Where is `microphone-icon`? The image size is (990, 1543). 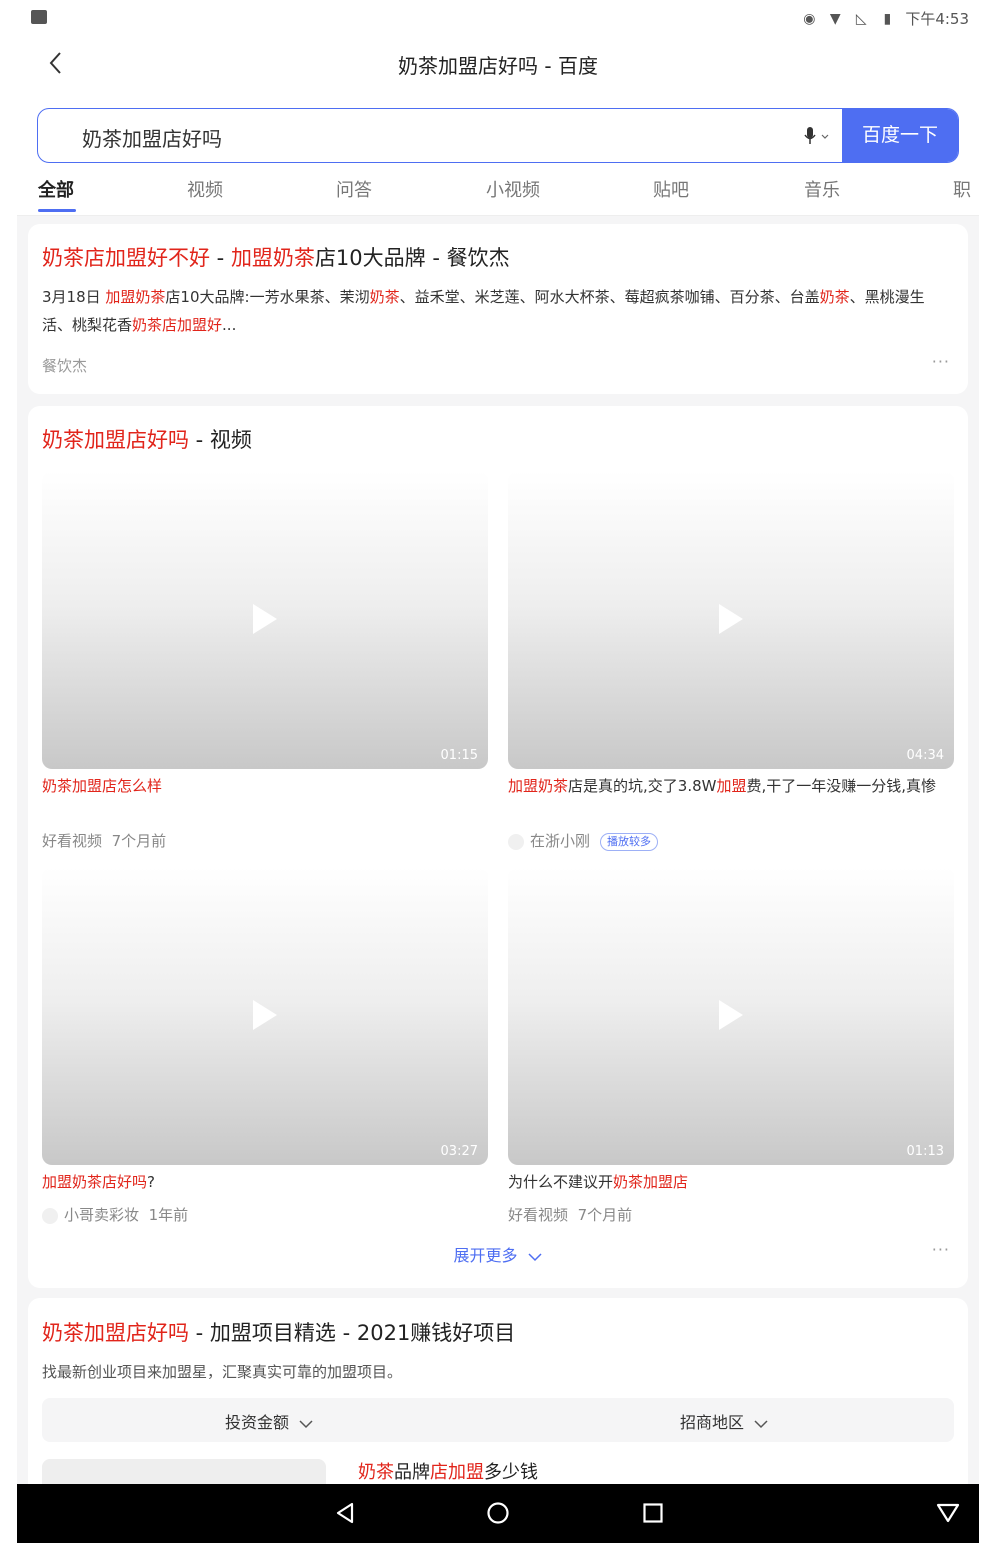 microphone-icon is located at coordinates (816, 135).